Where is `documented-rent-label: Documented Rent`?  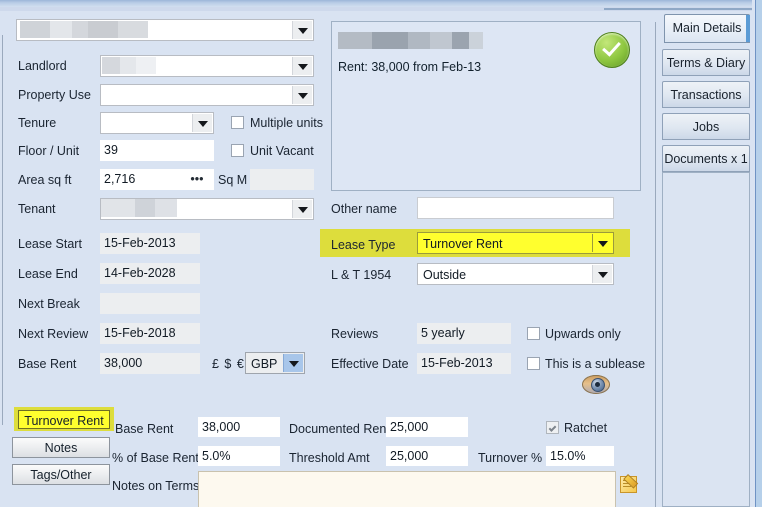 documented-rent-label: Documented Rent is located at coordinates (339, 429).